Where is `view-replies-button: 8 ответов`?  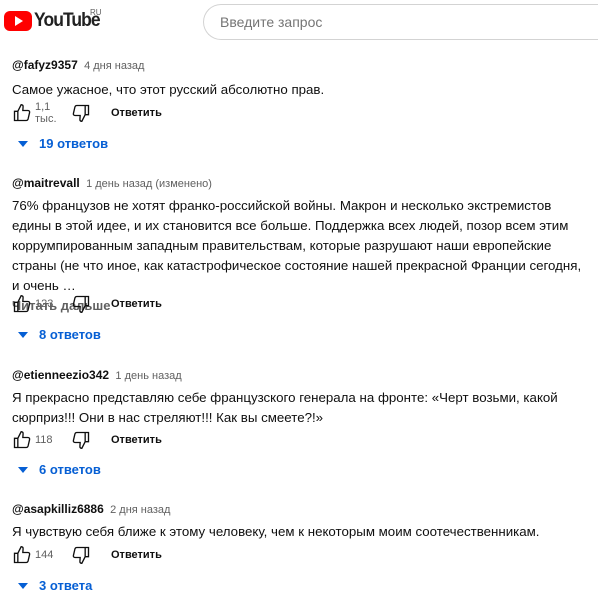 view-replies-button: 8 ответов is located at coordinates (59, 334).